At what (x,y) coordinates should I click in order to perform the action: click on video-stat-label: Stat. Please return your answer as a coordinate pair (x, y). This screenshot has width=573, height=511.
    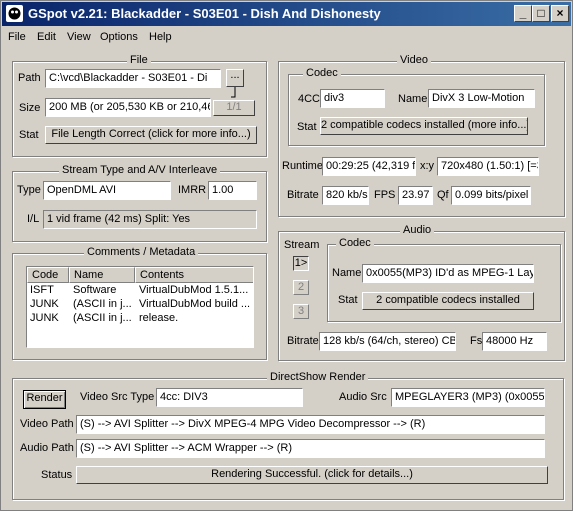
    Looking at the image, I should click on (307, 127).